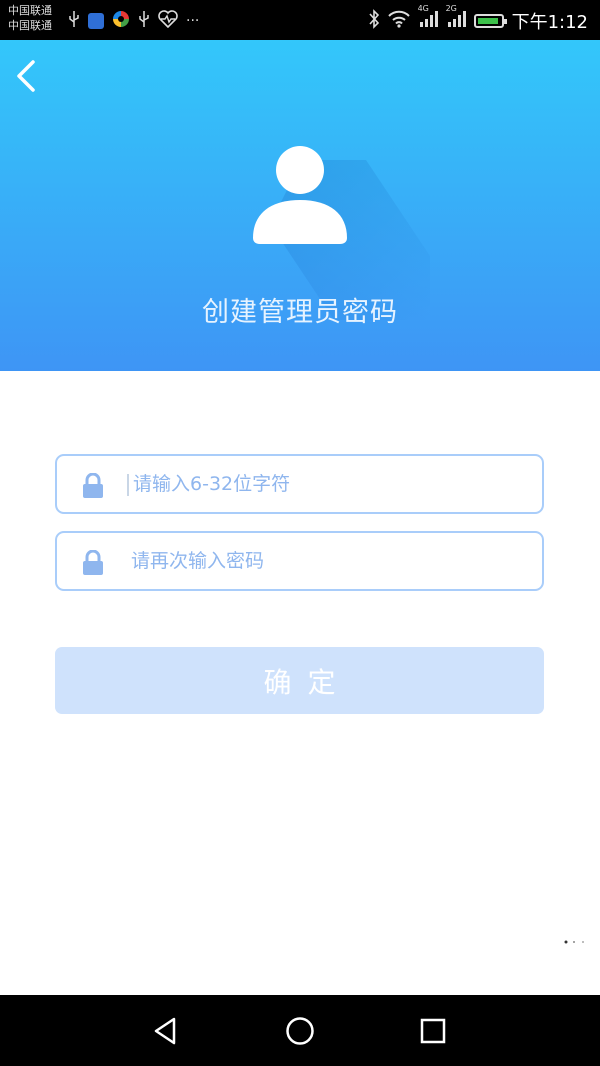  What do you see at coordinates (374, 21) in the screenshot?
I see `bluetooth-icon` at bounding box center [374, 21].